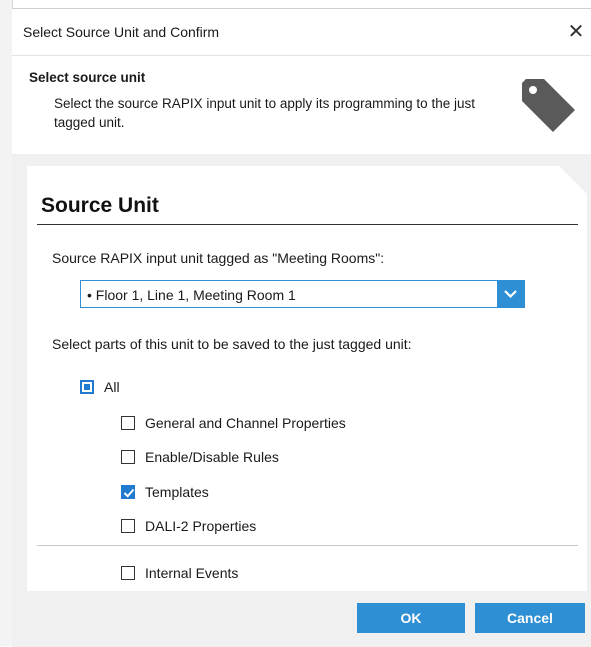  I want to click on chevron-down-icon, so click(510, 294).